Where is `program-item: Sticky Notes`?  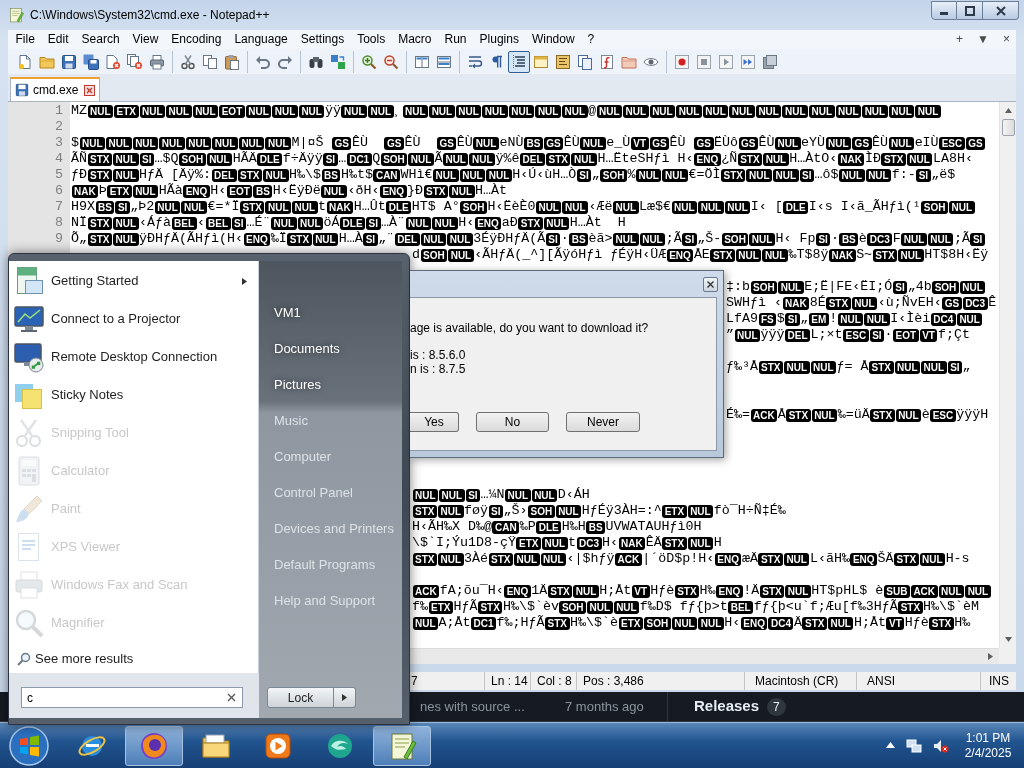
program-item: Sticky Notes is located at coordinates (133, 395).